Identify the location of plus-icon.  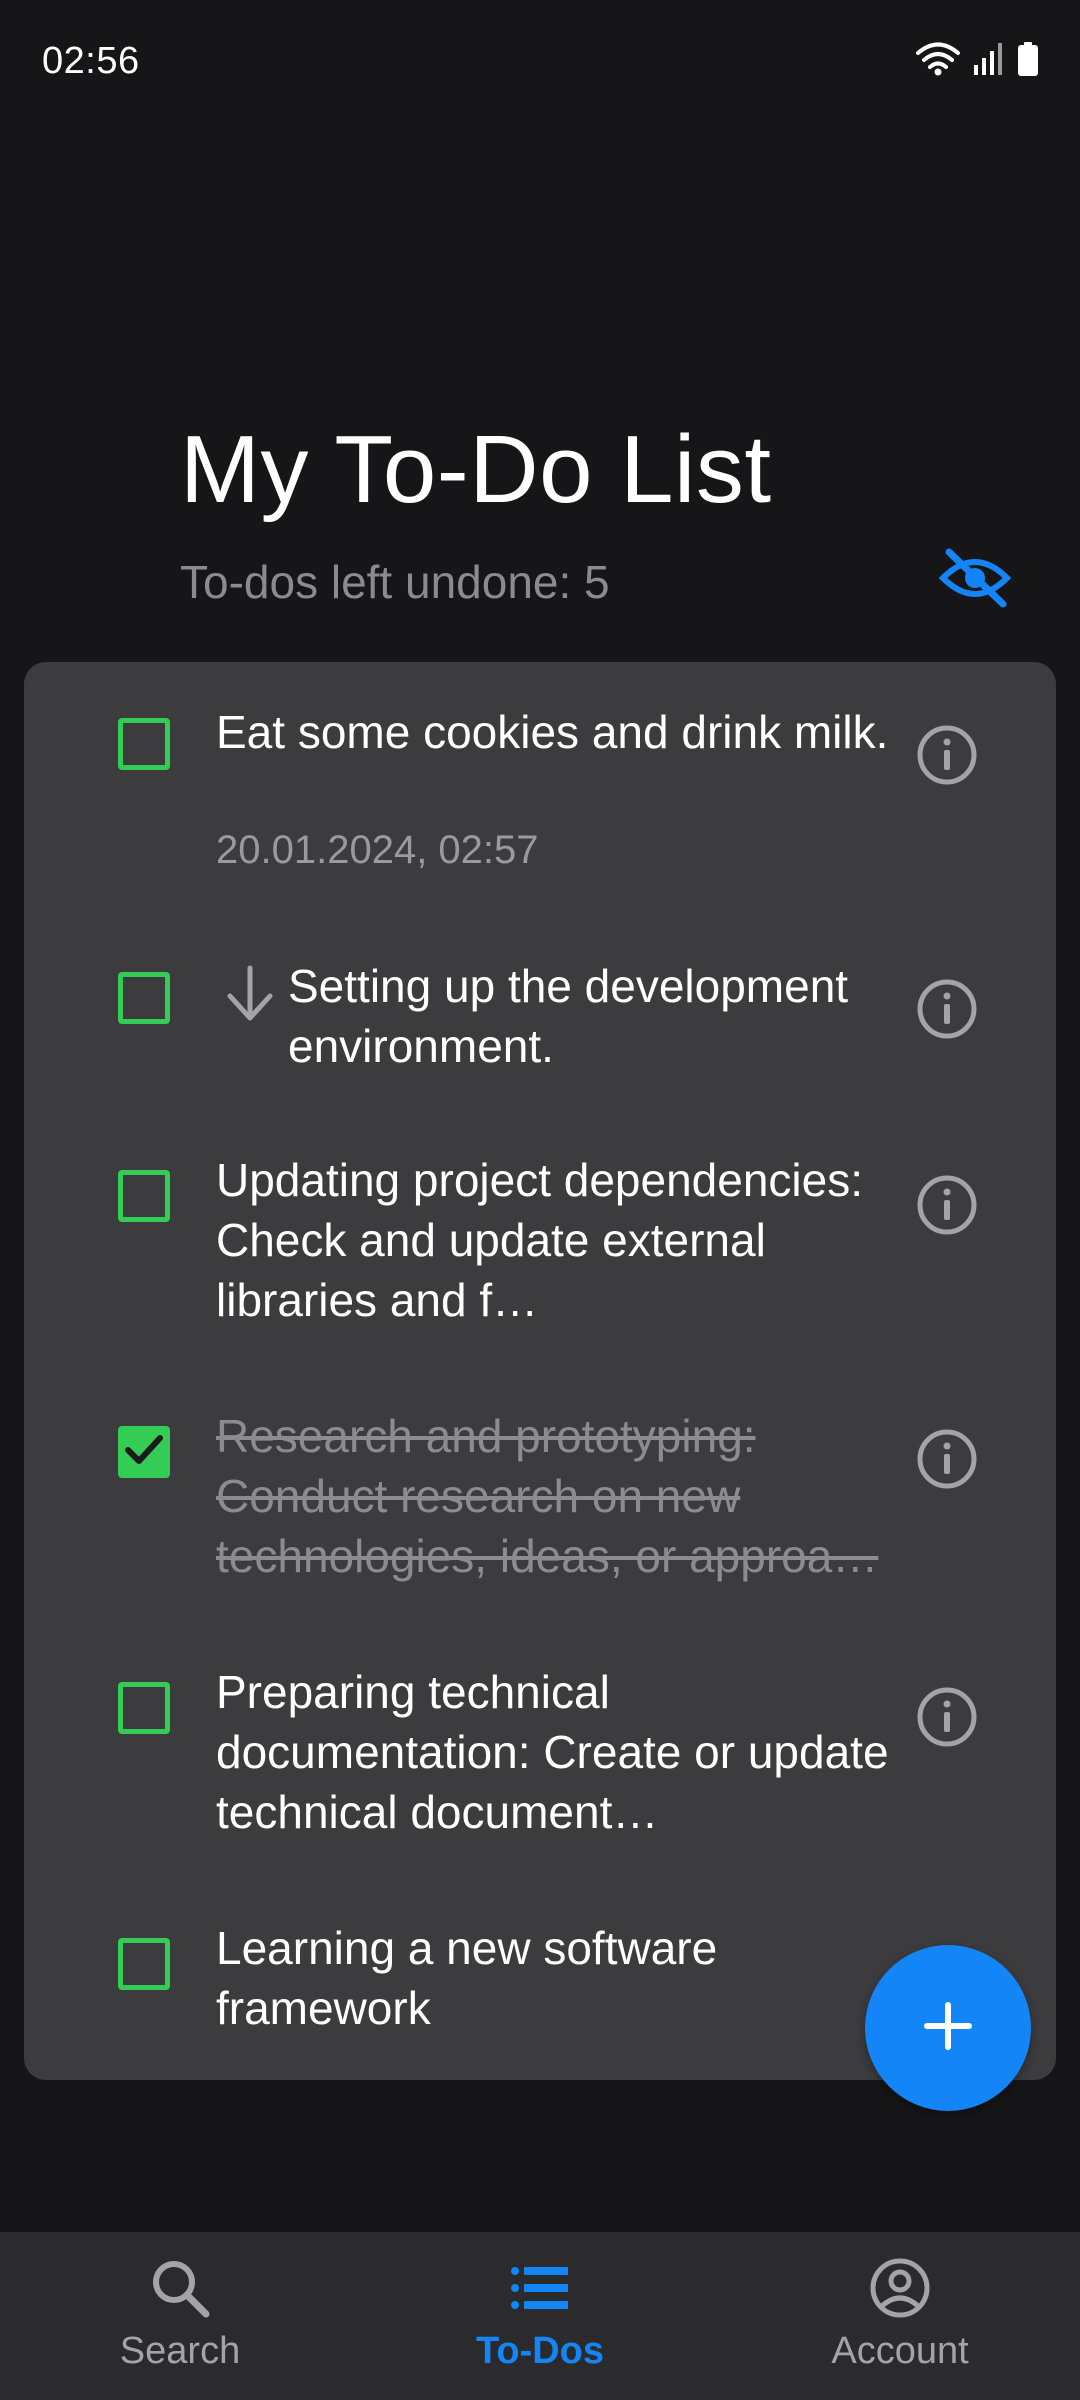
(948, 2028).